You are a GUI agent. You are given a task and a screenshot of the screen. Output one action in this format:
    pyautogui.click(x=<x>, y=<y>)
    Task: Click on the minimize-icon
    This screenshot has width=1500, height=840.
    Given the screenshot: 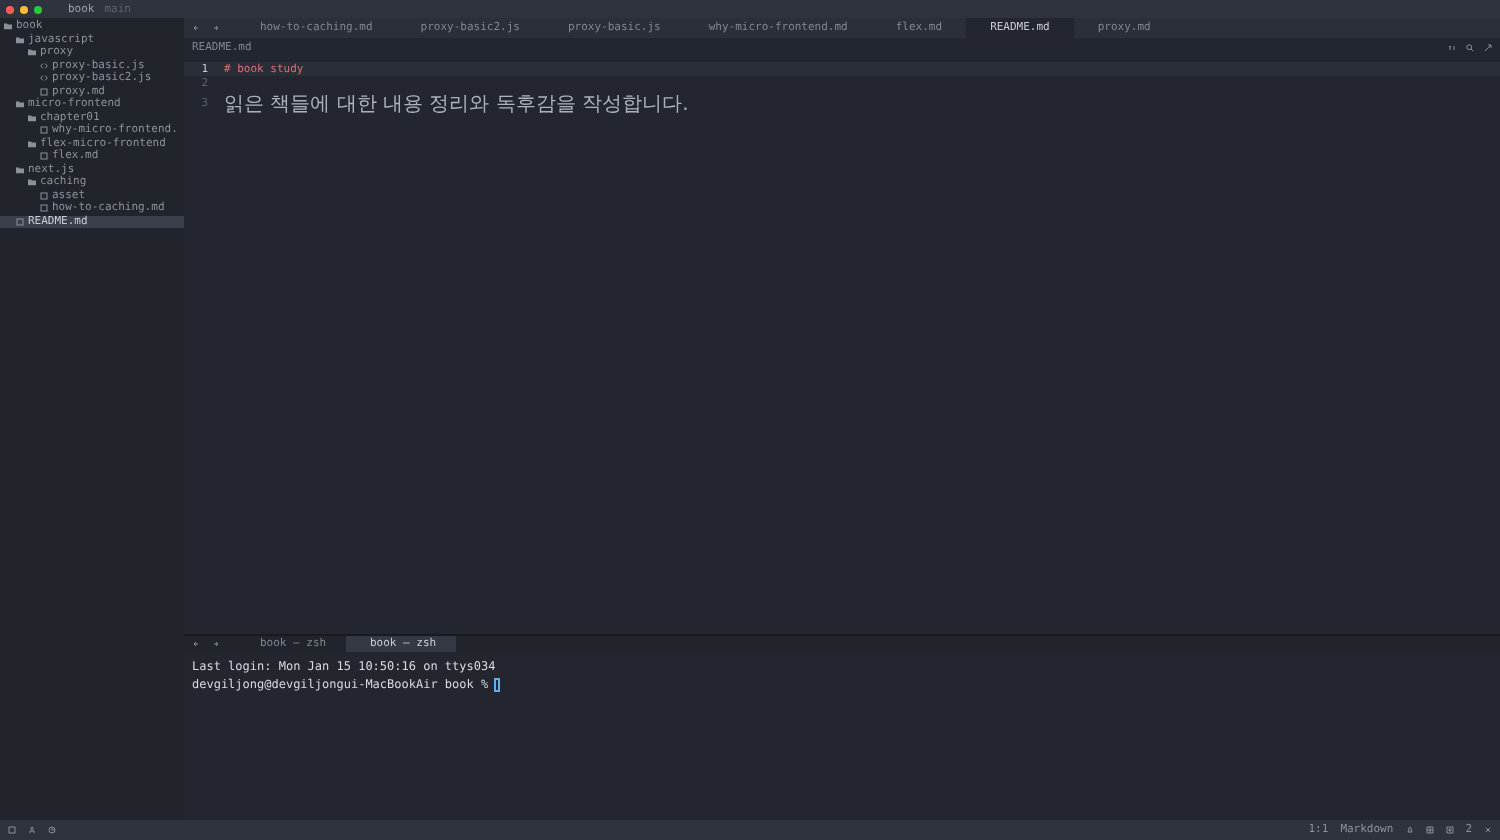 What is the action you would take?
    pyautogui.click(x=24, y=9)
    